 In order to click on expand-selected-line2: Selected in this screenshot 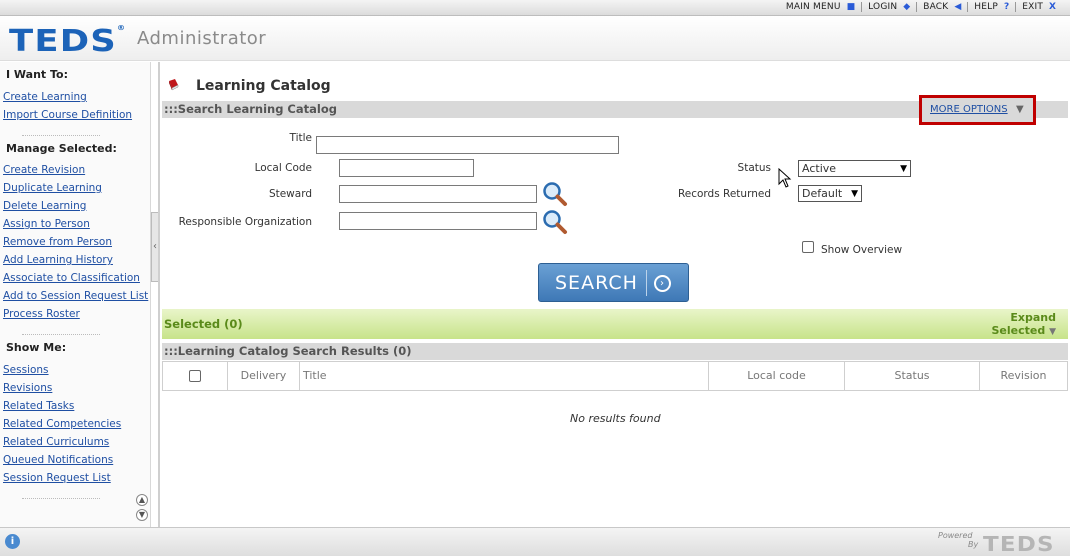, I will do `click(1018, 330)`.